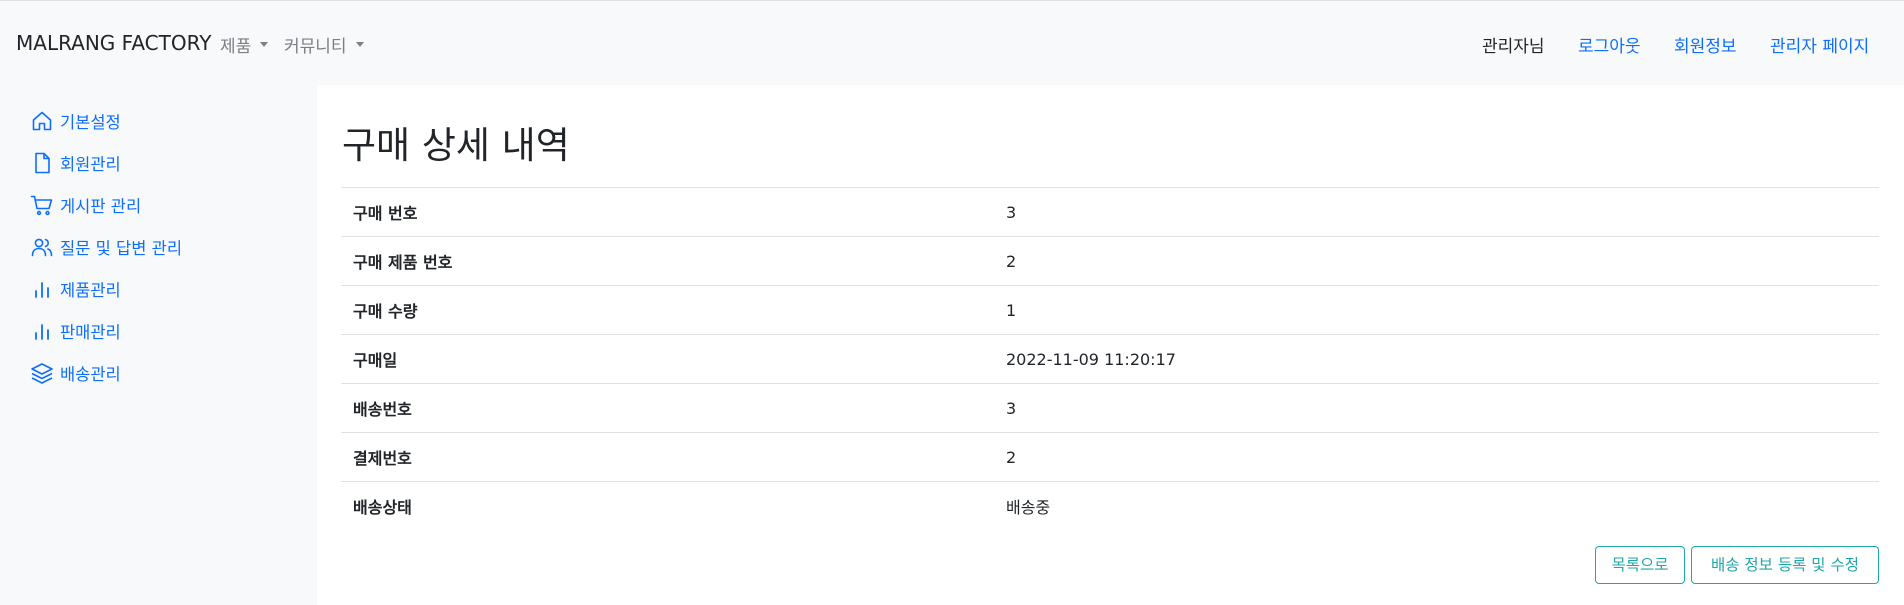 The height and width of the screenshot is (605, 1904). Describe the element at coordinates (1110, 212) in the screenshot. I see `table-row: 구매 번호 3` at that location.